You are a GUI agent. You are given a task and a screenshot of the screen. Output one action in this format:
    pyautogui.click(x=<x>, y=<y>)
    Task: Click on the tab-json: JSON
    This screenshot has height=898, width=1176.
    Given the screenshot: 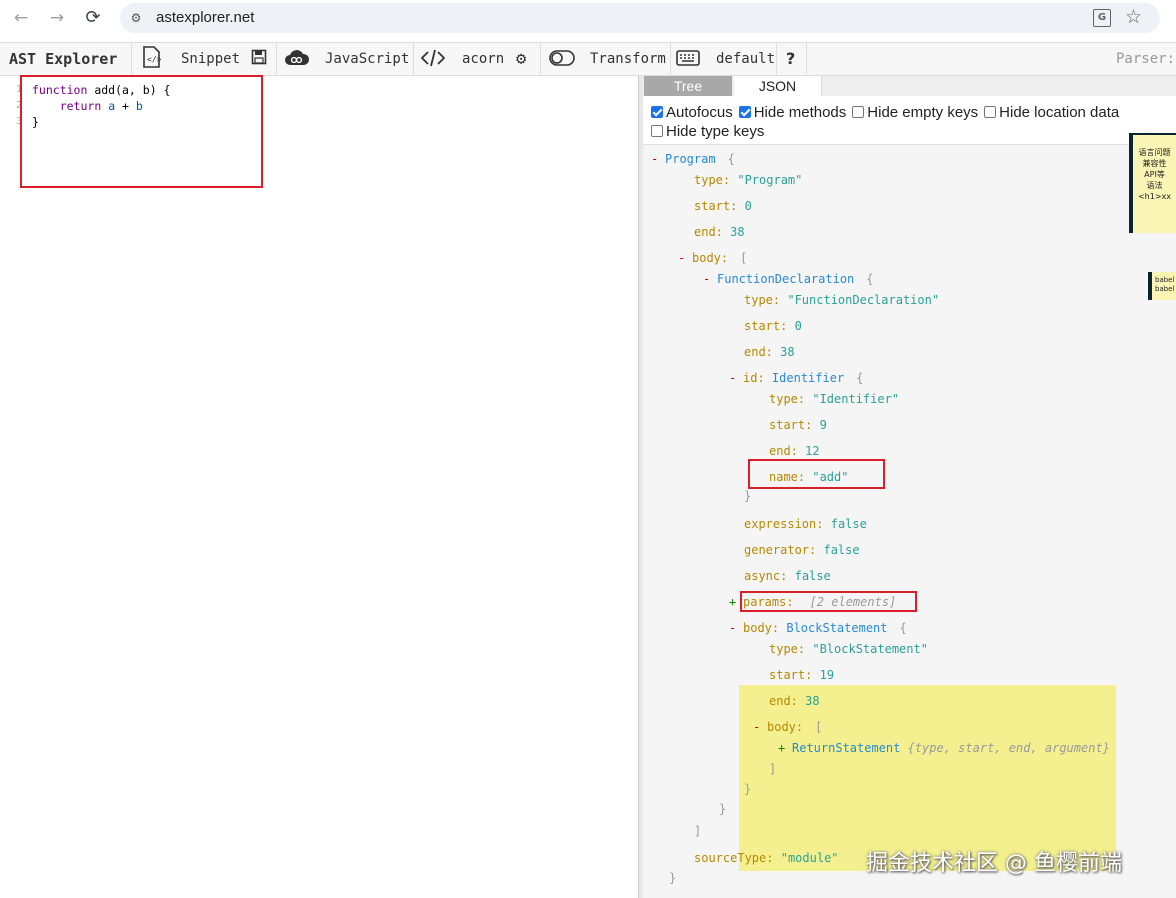 What is the action you would take?
    pyautogui.click(x=778, y=86)
    